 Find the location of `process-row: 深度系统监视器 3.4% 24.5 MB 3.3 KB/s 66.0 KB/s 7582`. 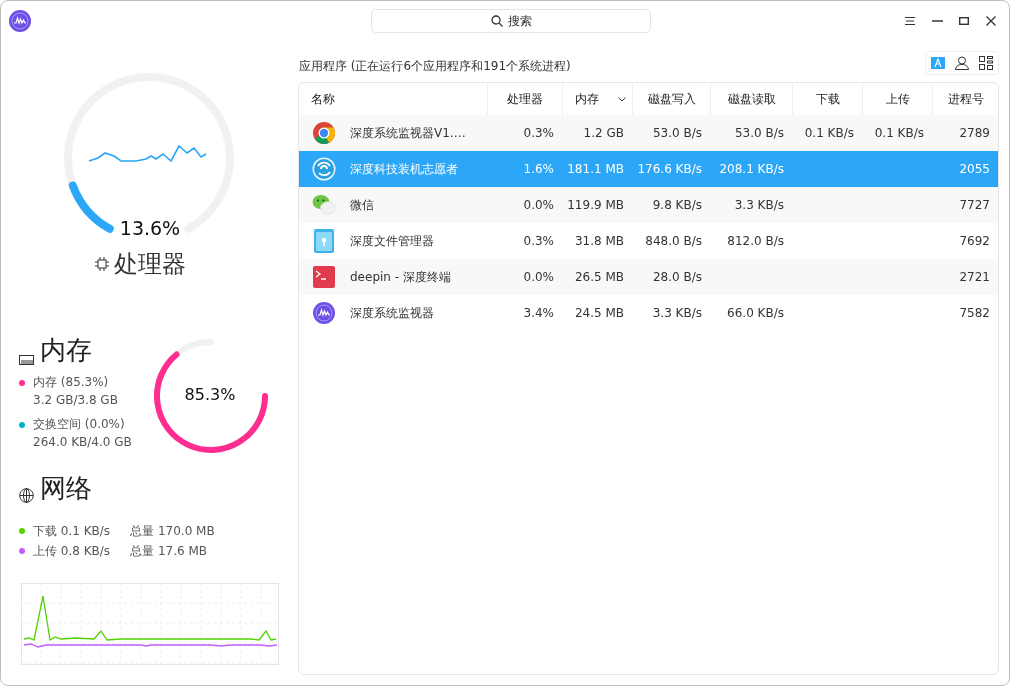

process-row: 深度系统监视器 3.4% 24.5 MB 3.3 KB/s 66.0 KB/s 7582 is located at coordinates (648, 313).